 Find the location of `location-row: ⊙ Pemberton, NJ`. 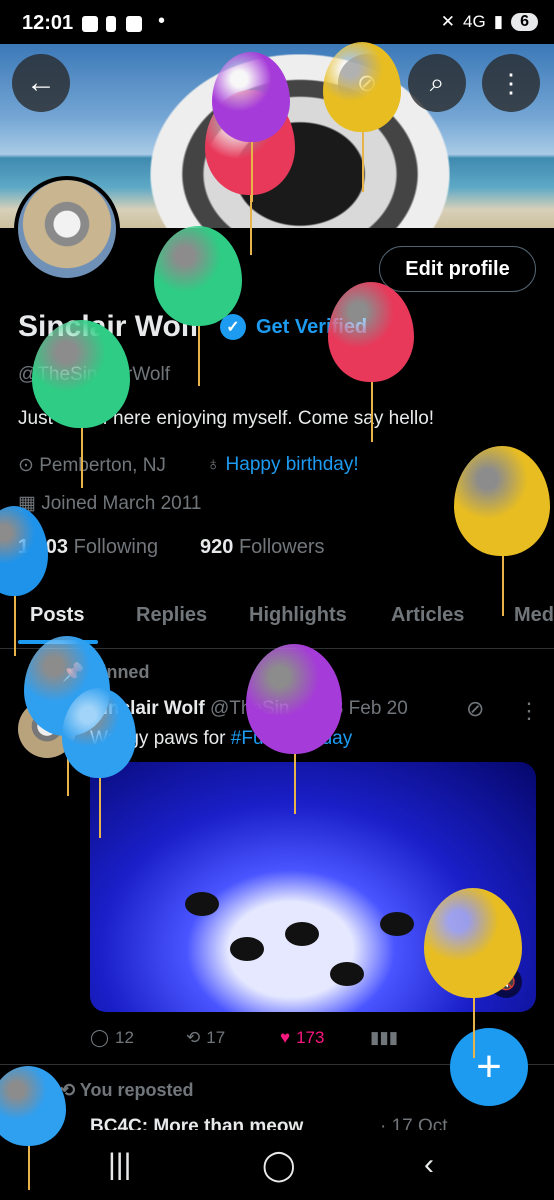

location-row: ⊙ Pemberton, NJ is located at coordinates (92, 465).